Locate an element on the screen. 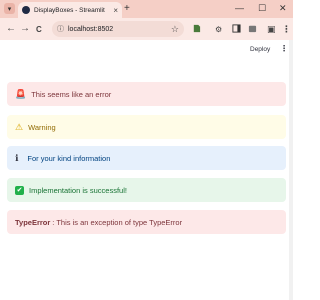 The width and height of the screenshot is (320, 300). error-text: This seems like an error is located at coordinates (71, 94).